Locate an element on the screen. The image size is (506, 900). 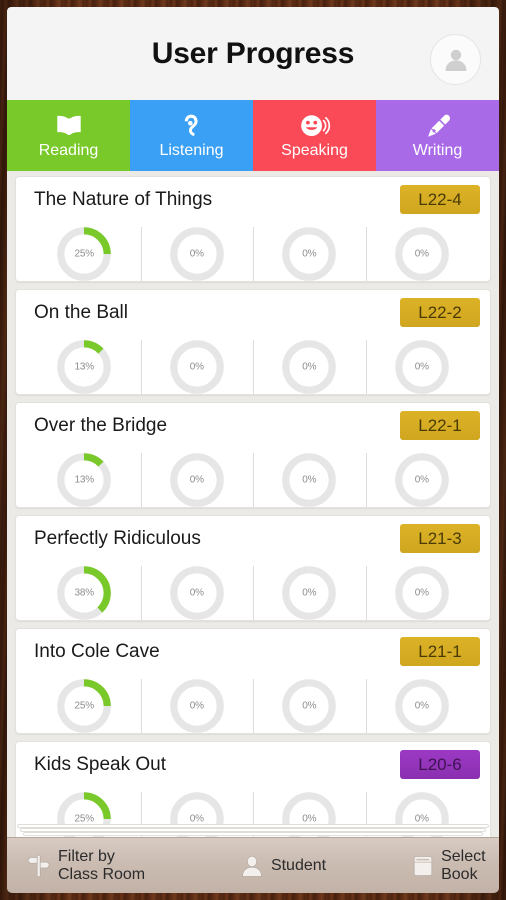
book-progress-card: Into Cole Cave L21-1 25% 0% 0% 0% is located at coordinates (253, 681).